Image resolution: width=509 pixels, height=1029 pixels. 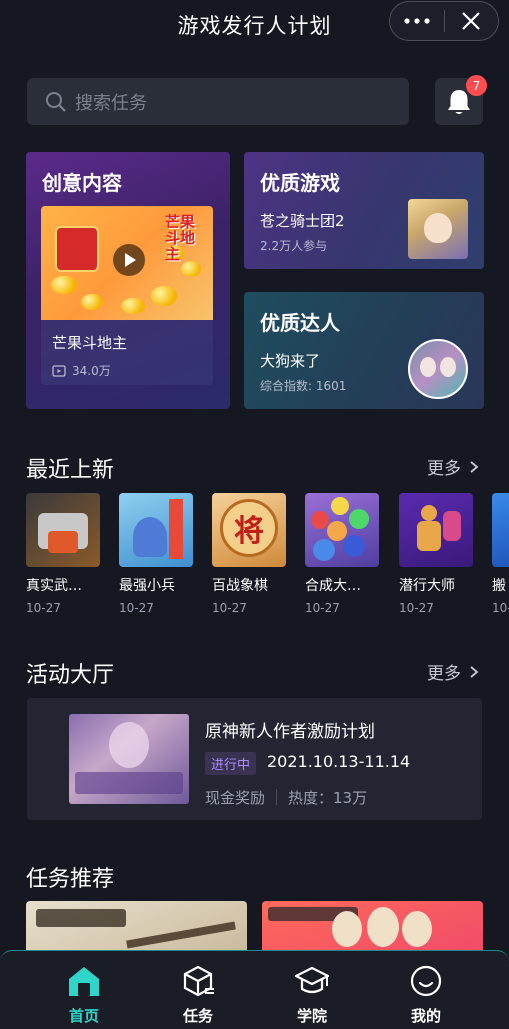 I want to click on search-input: 搜索任务, so click(x=218, y=101).